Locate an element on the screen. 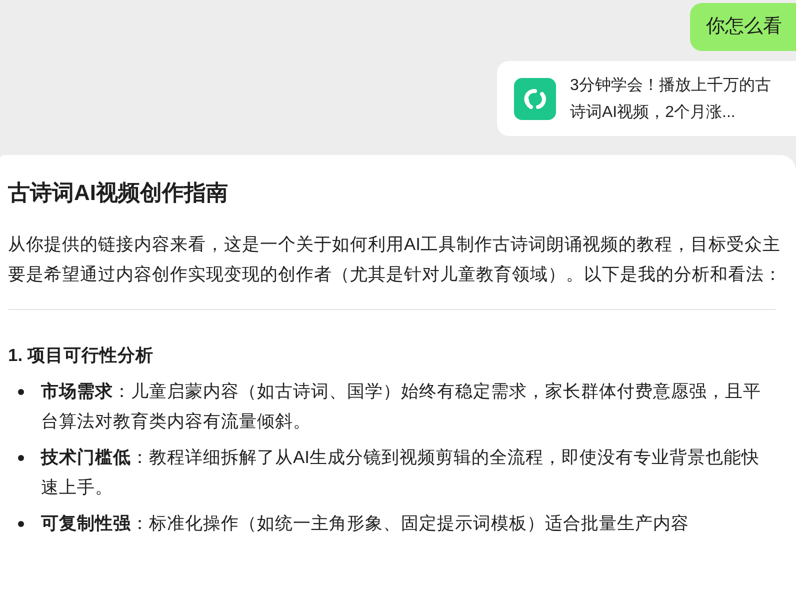  user-message-bubble: 你怎么看 is located at coordinates (743, 27).